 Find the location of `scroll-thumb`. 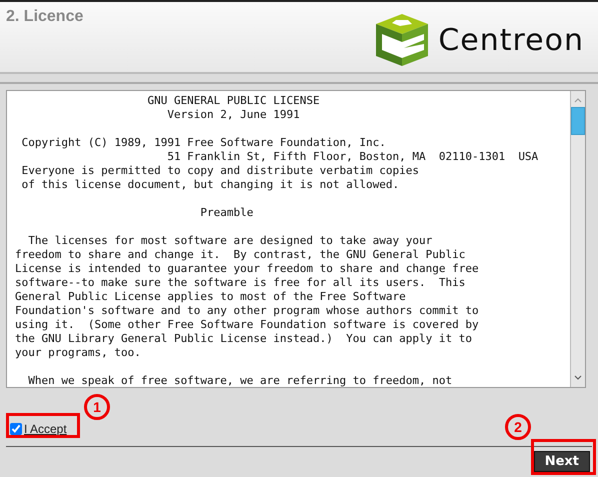

scroll-thumb is located at coordinates (578, 121).